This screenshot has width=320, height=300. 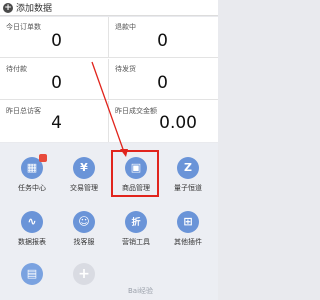 I want to click on tile-label: 数据报表, so click(x=32, y=242).